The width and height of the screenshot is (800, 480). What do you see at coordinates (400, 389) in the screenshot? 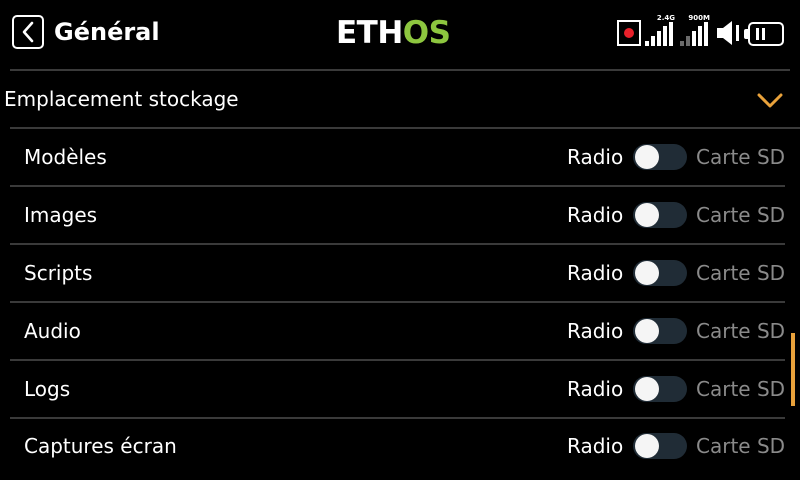
I see `storage-row-logs: Logs Radio Carte SD` at bounding box center [400, 389].